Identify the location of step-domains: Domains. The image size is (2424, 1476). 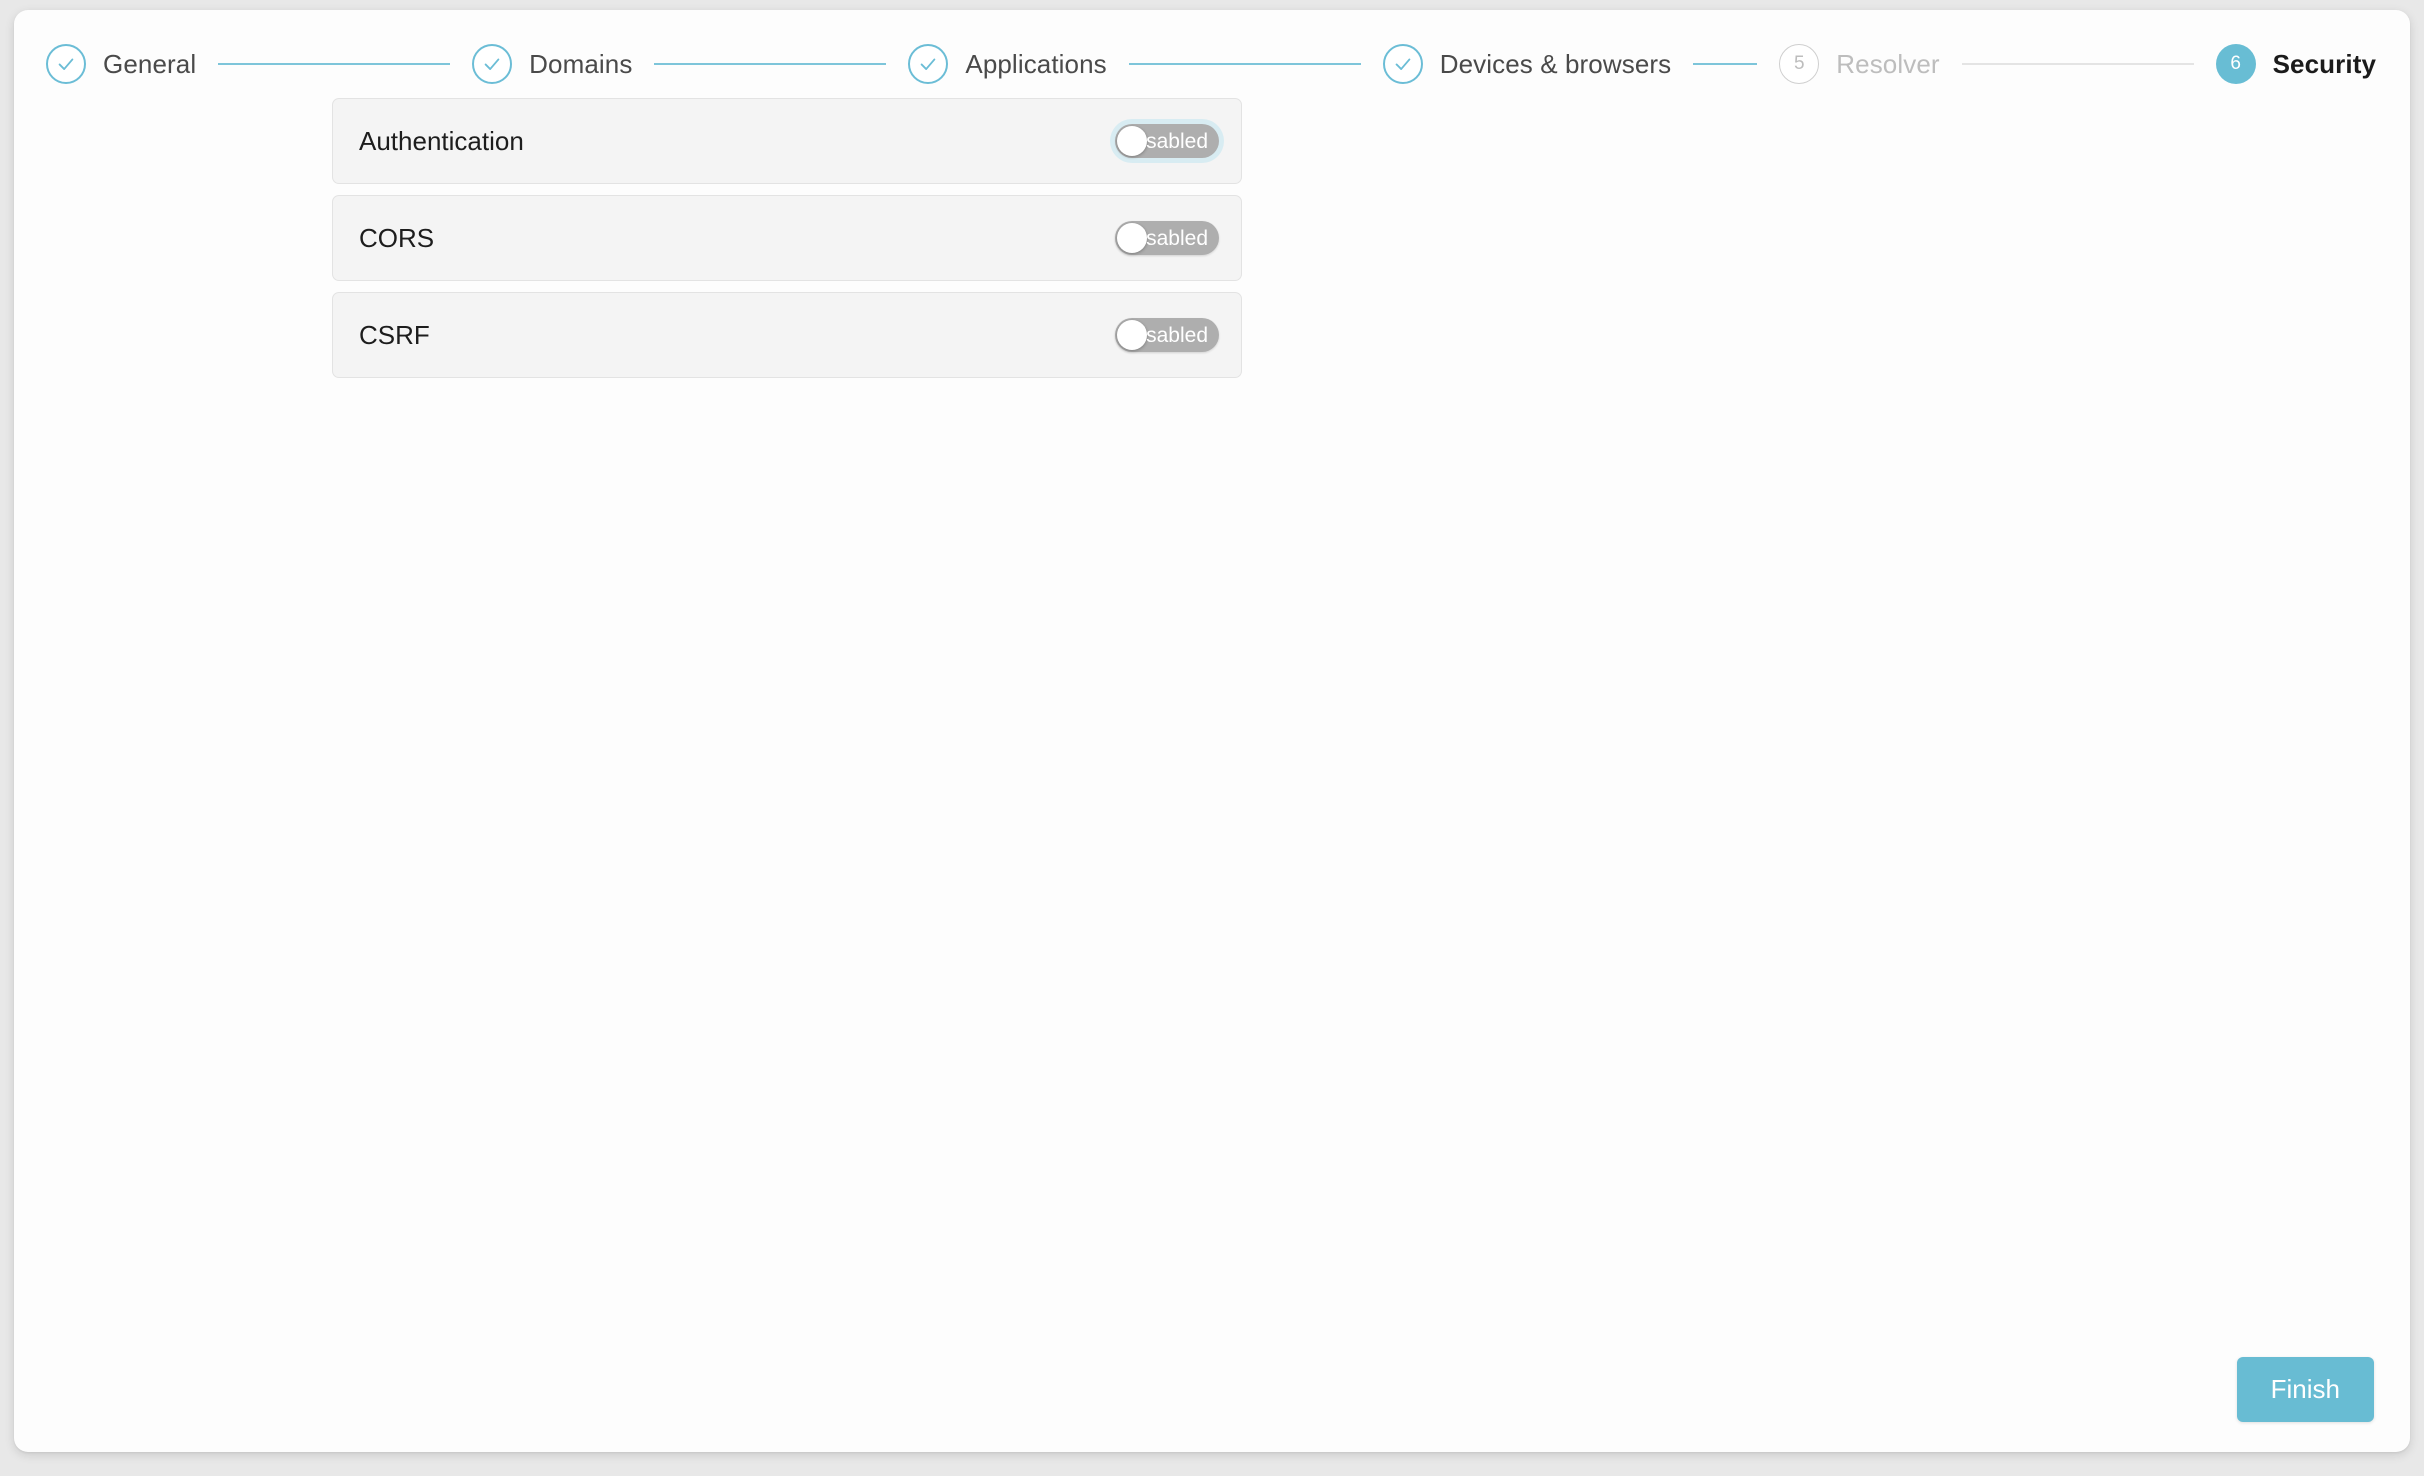
(552, 64).